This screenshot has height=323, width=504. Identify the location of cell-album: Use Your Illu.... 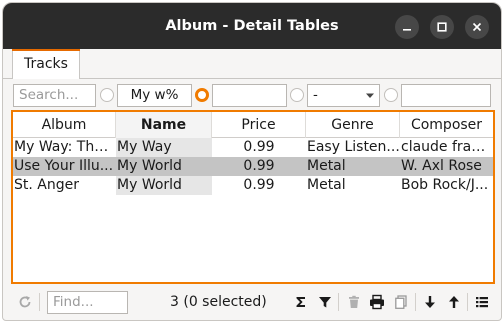
(64, 166).